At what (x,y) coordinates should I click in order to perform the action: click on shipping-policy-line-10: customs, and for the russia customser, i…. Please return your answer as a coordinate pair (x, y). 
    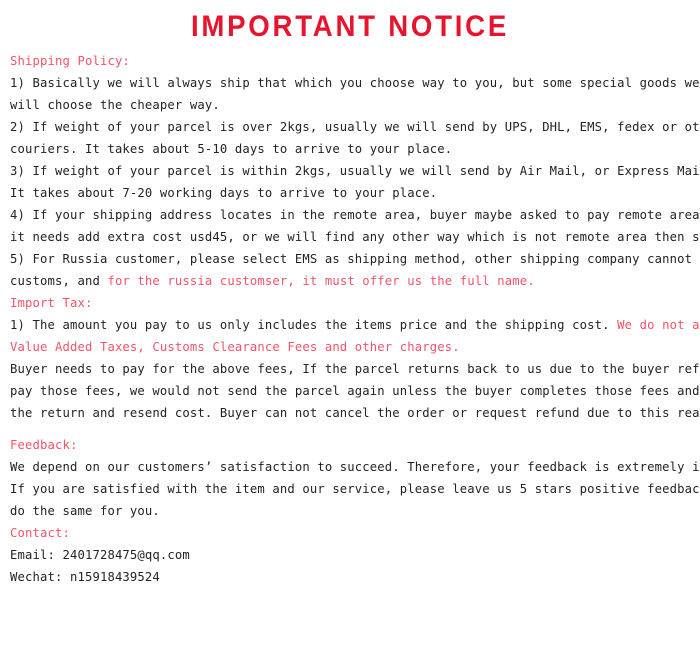
    Looking at the image, I should click on (346, 281).